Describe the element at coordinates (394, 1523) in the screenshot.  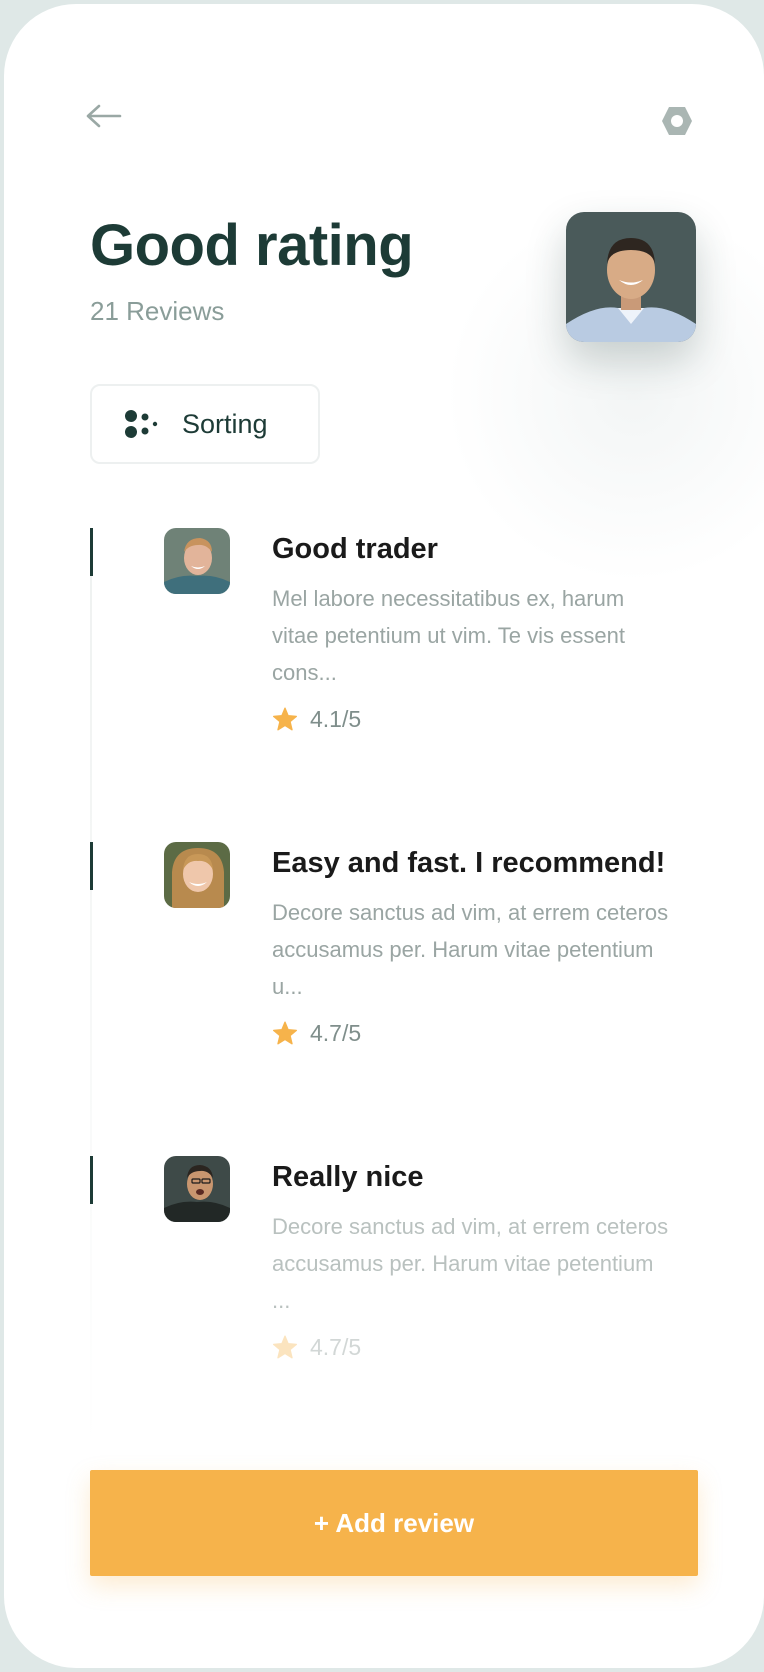
I see `add-review-button: + Add review` at that location.